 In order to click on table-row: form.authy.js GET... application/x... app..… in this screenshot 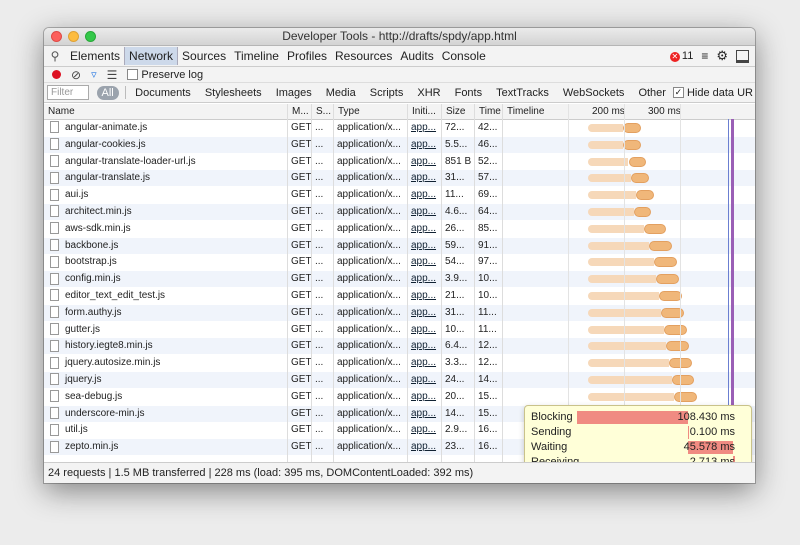, I will do `click(399, 312)`.